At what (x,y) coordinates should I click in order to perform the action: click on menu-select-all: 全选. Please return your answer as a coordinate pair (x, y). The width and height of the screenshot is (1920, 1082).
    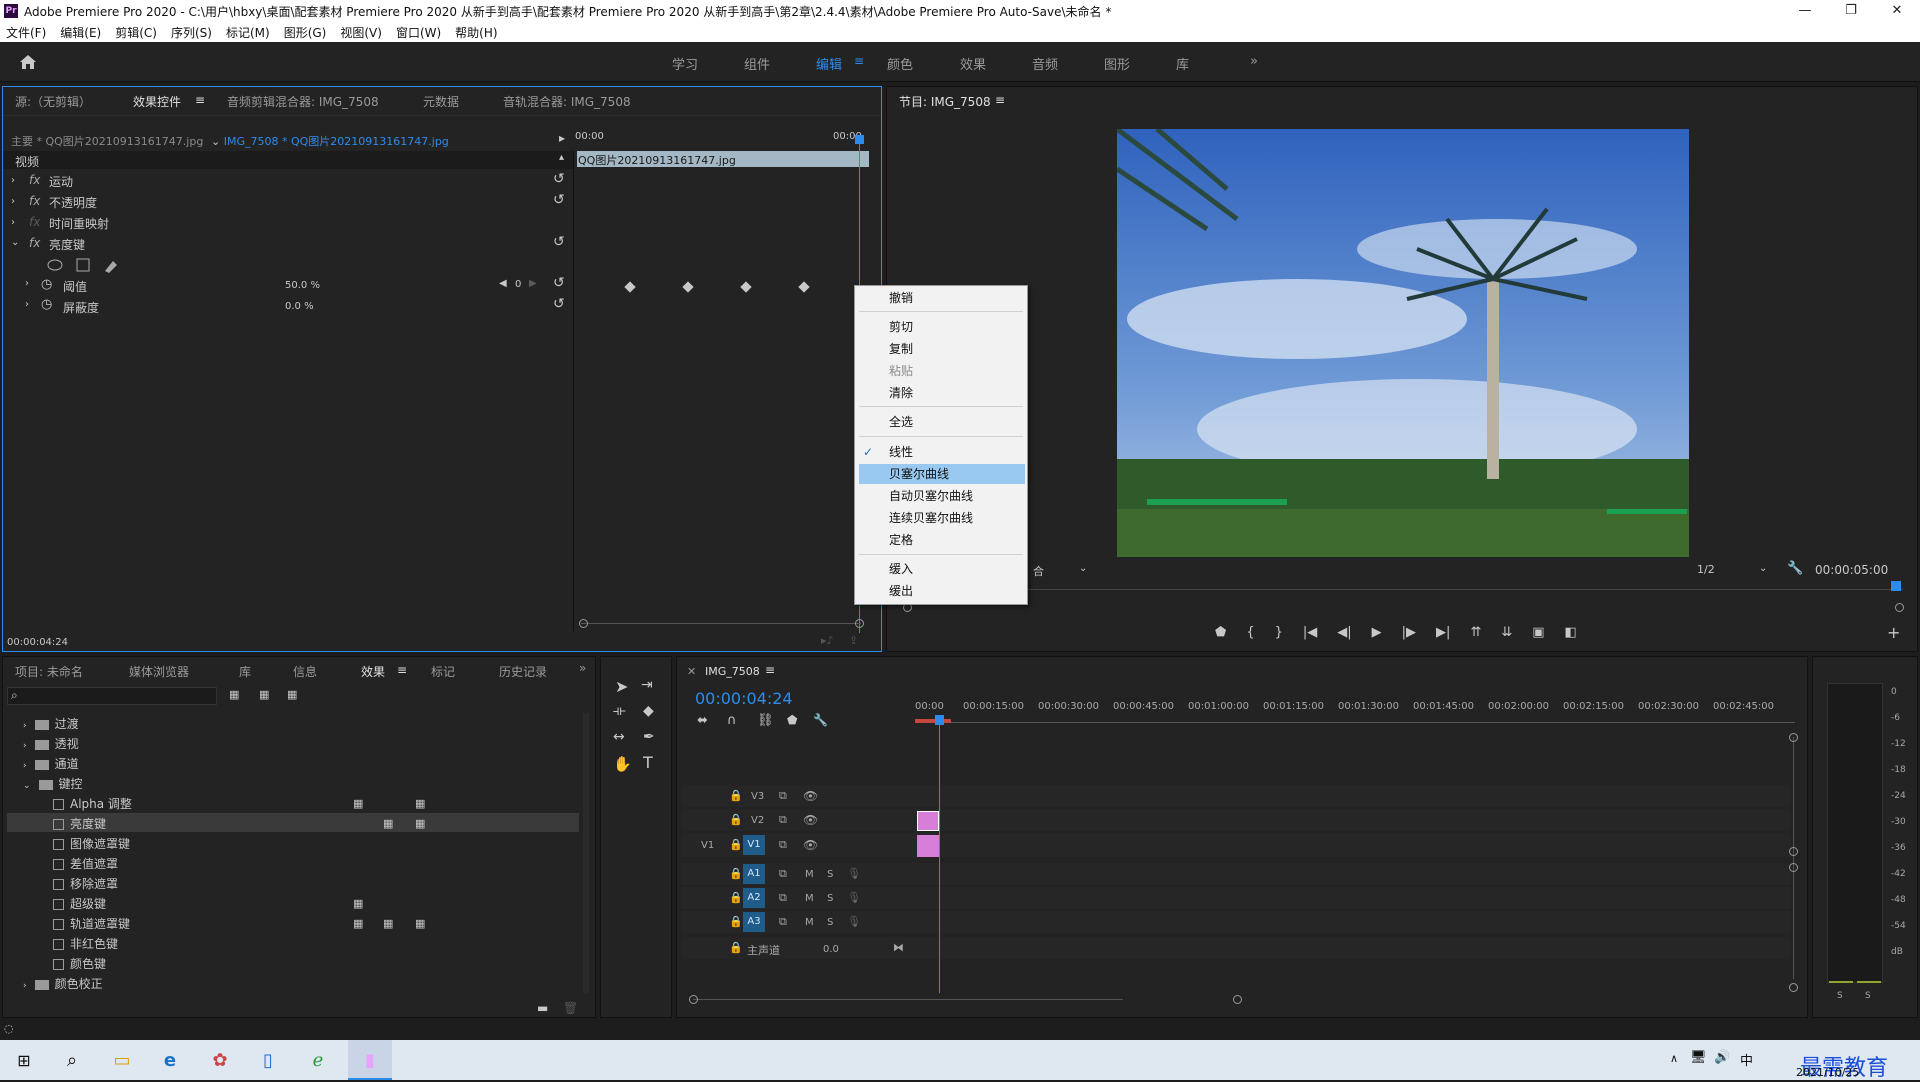
    Looking at the image, I should click on (901, 422).